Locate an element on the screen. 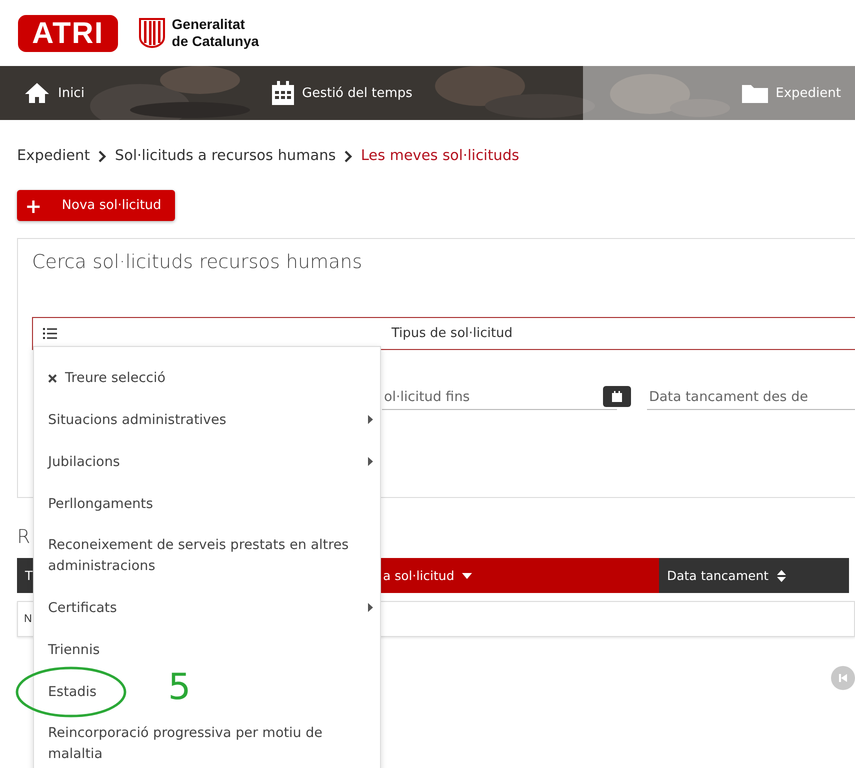  breadcrumb-link: Sol·licituds a recursos humans is located at coordinates (225, 156).